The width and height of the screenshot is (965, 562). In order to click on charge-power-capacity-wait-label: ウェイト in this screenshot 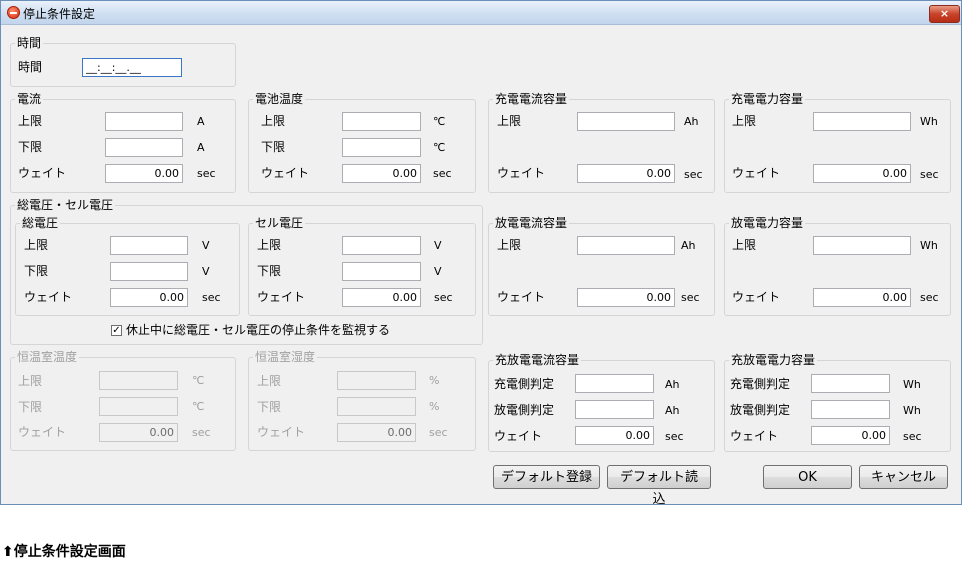, I will do `click(756, 173)`.